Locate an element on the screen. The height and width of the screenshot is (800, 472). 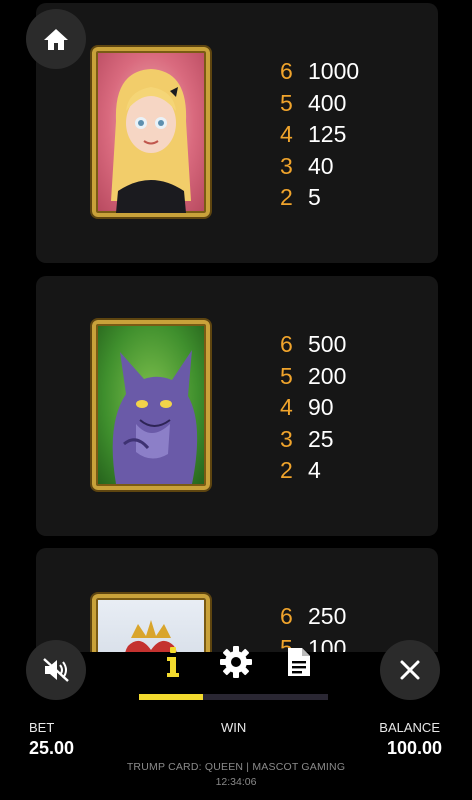
payout-value: 250 is located at coordinates (327, 616).